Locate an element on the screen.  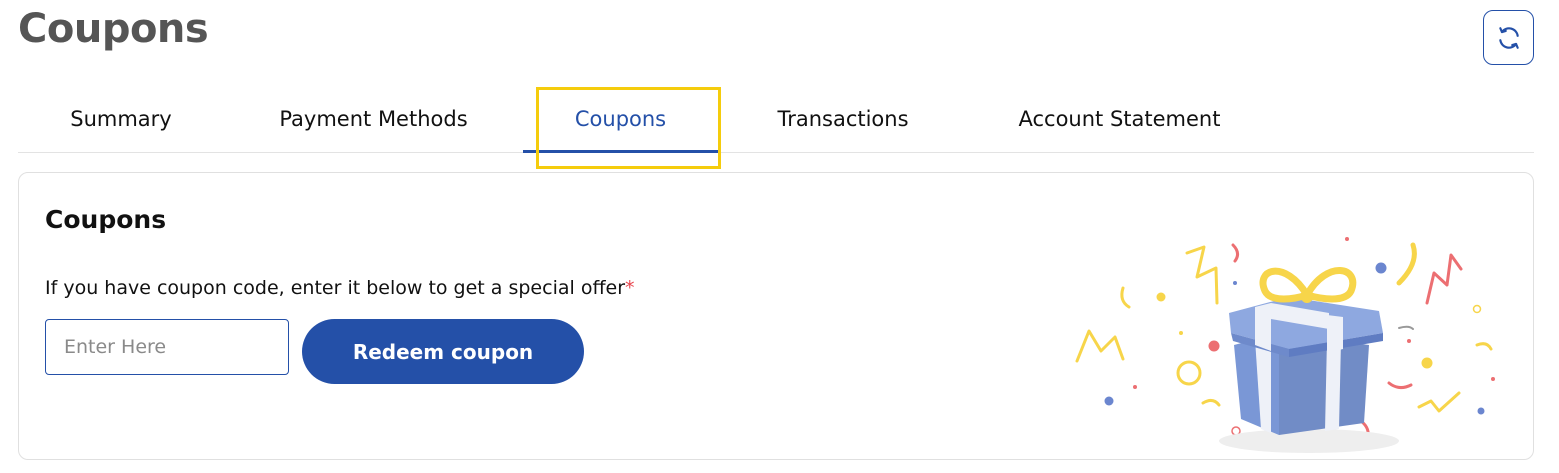
gift-box is located at coordinates (1306, 351).